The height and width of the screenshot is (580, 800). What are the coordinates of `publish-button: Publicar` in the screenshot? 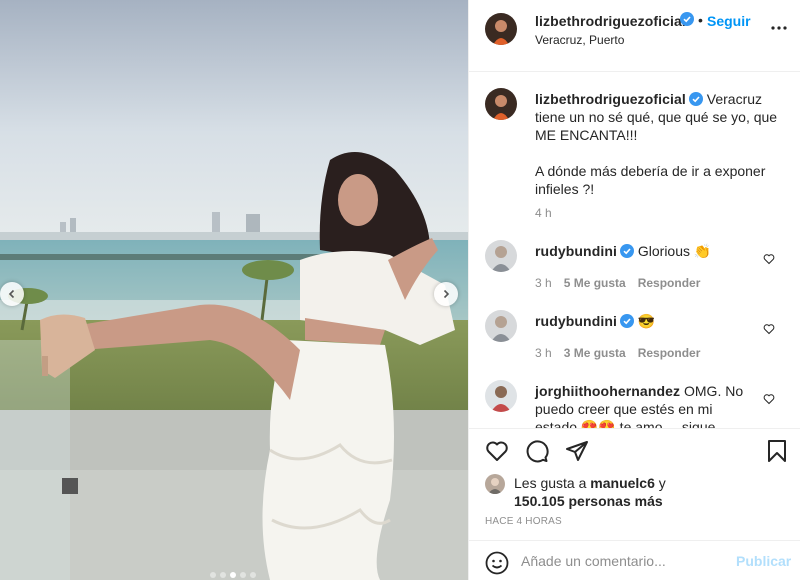 It's located at (763, 561).